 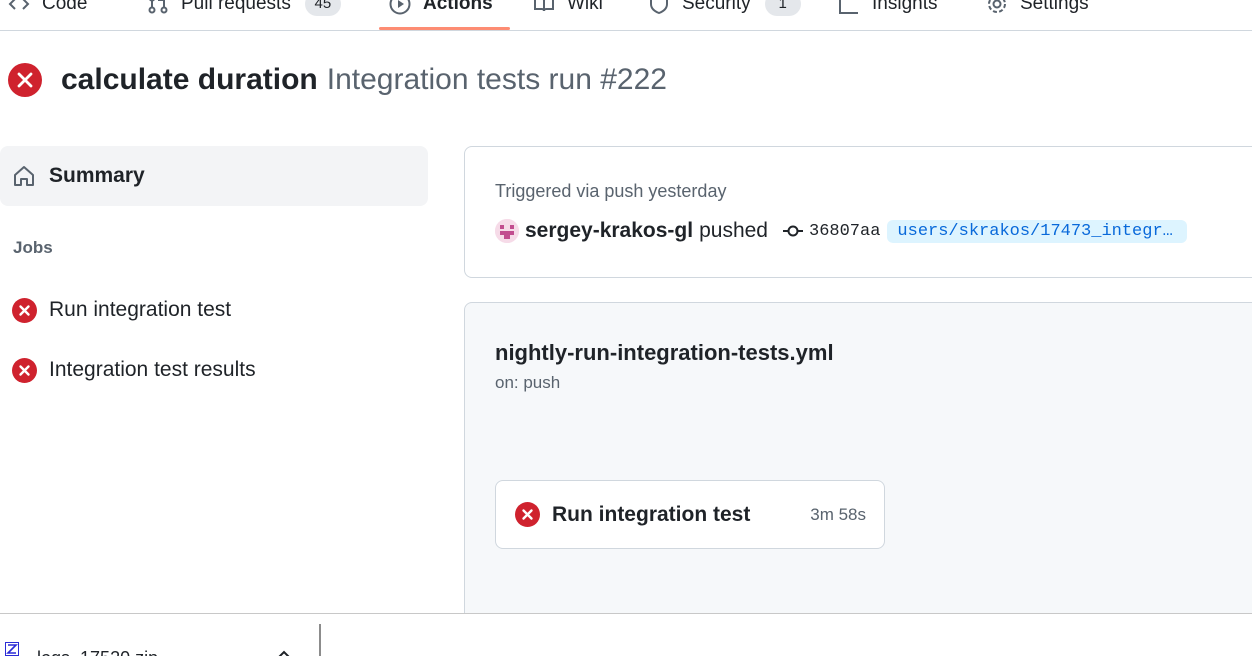 What do you see at coordinates (782, 8) in the screenshot?
I see `nav-tab-count-badge: 1` at bounding box center [782, 8].